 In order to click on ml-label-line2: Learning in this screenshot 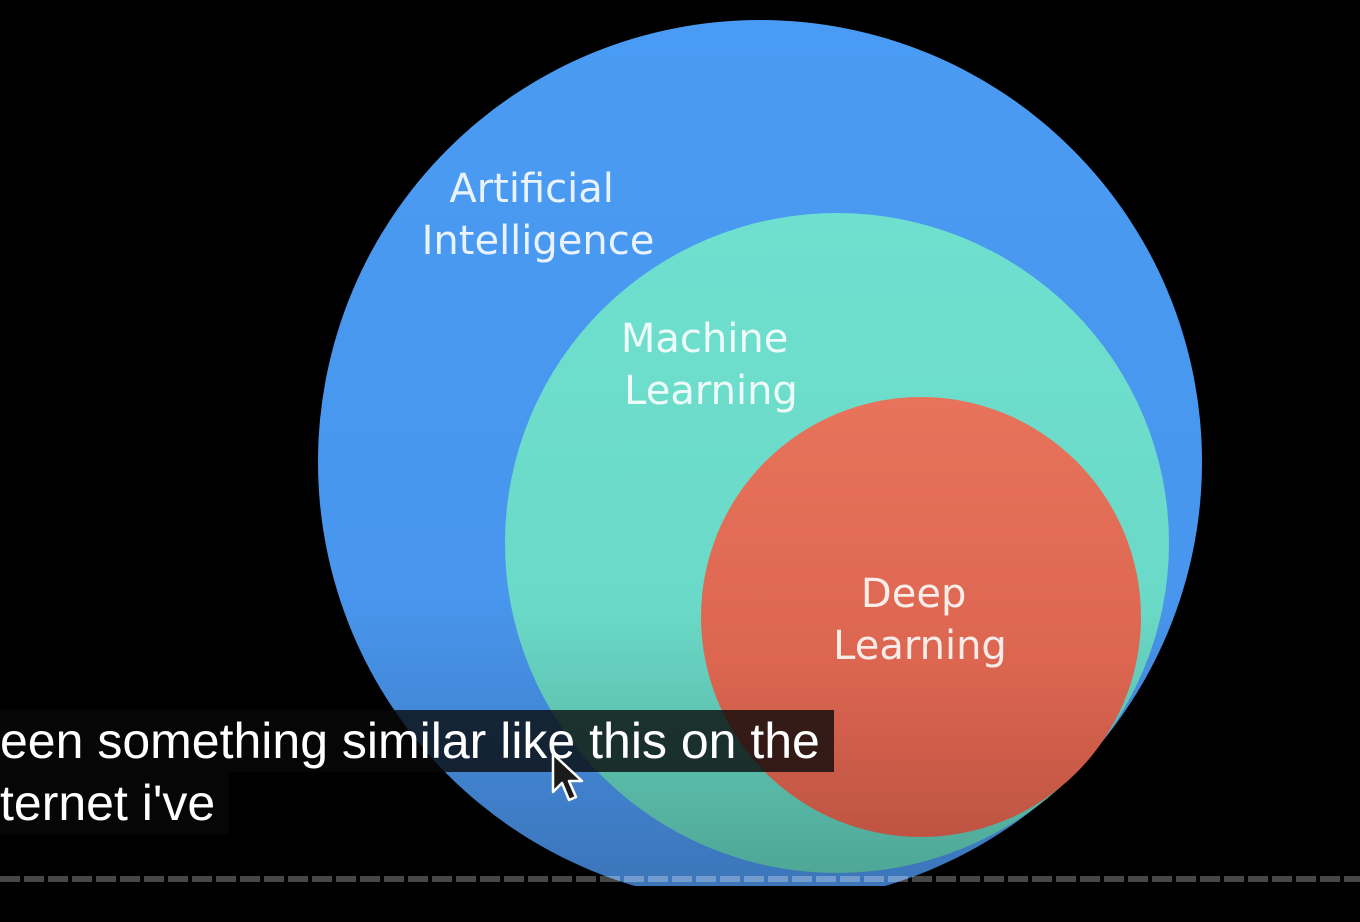, I will do `click(711, 391)`.